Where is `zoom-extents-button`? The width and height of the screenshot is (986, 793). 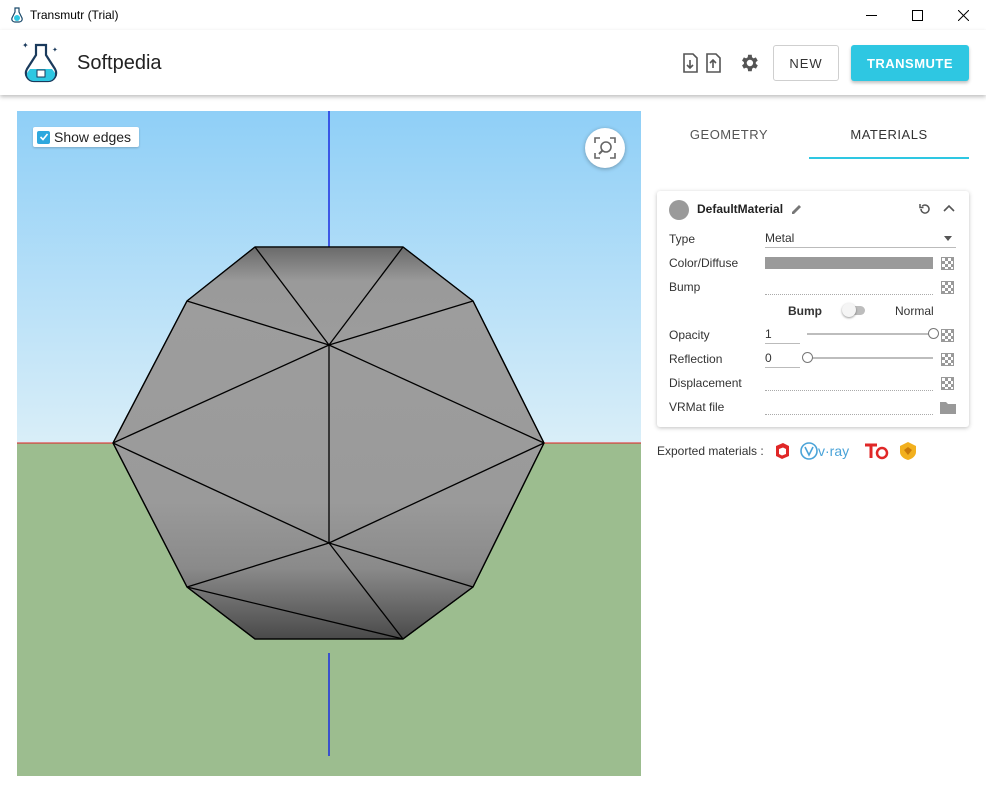 zoom-extents-button is located at coordinates (605, 148).